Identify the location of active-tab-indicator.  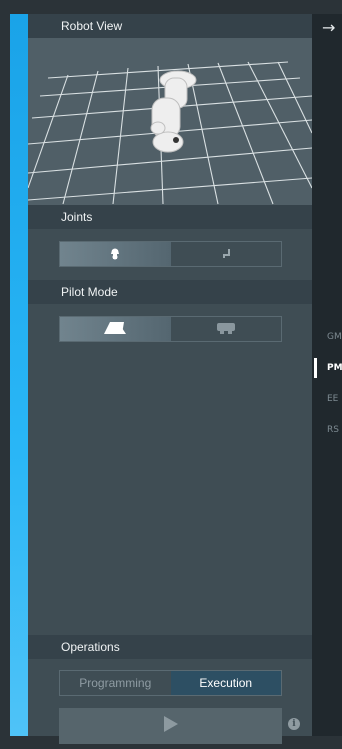
(315, 368).